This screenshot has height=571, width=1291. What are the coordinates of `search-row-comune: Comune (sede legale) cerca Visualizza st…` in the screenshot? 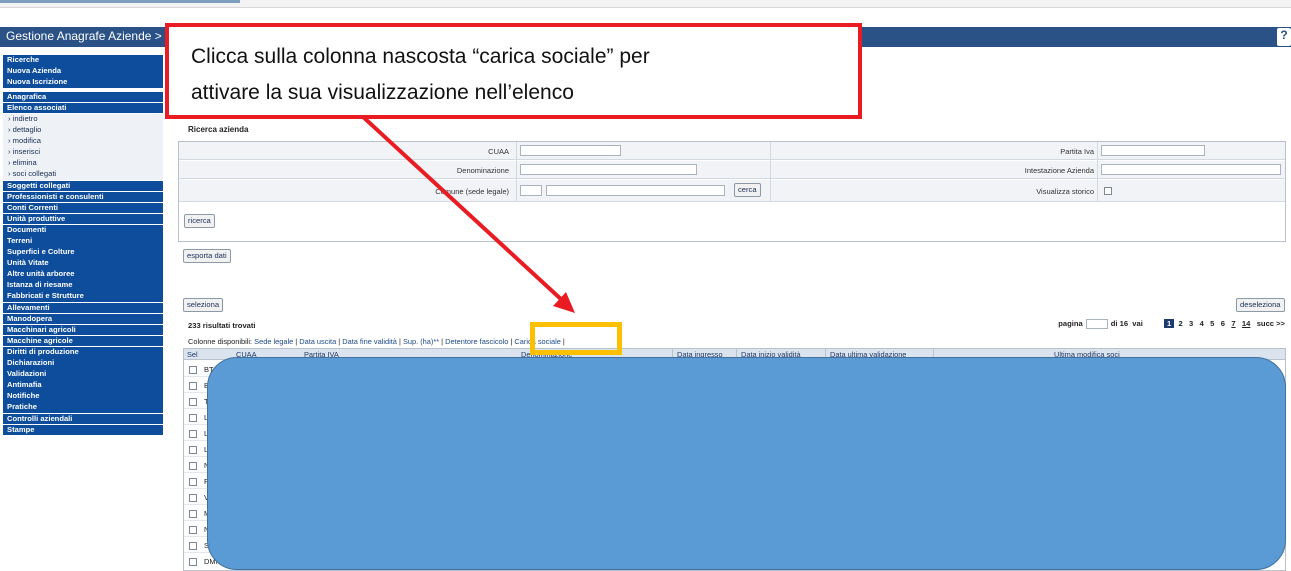 It's located at (732, 191).